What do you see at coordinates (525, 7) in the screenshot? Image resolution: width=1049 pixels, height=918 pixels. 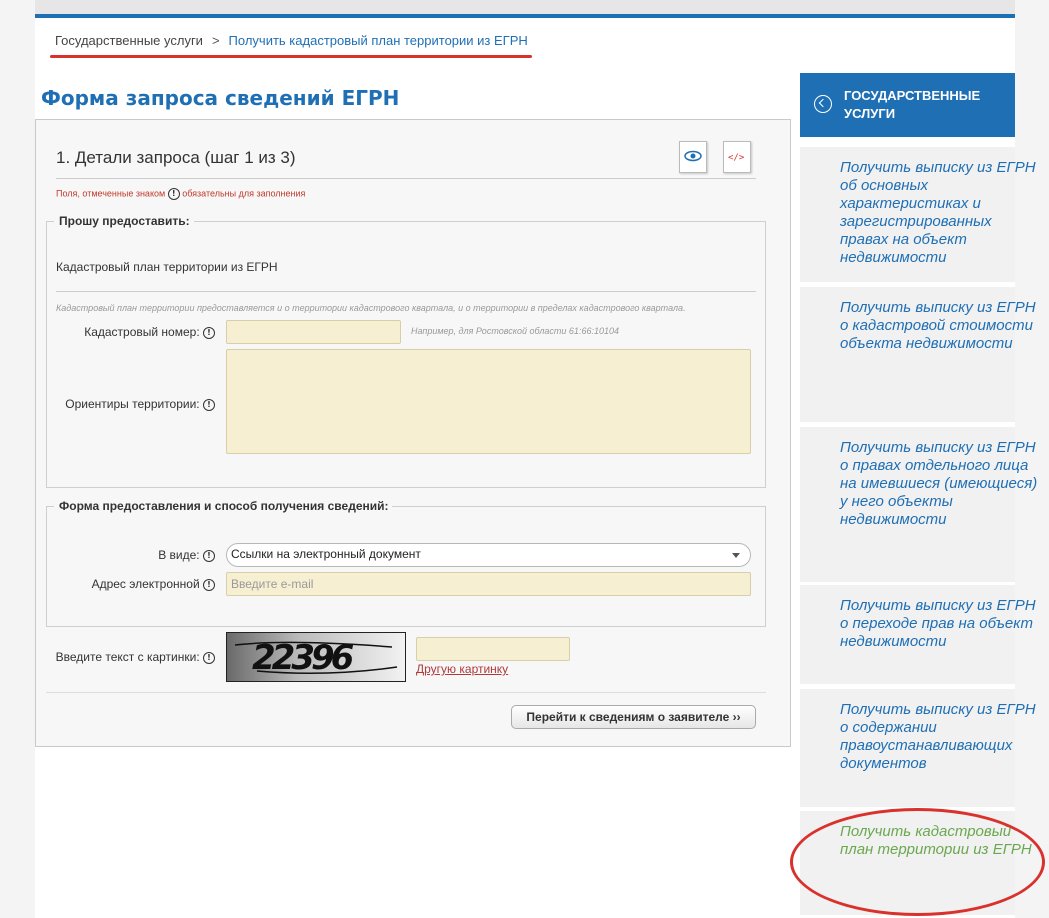 I see `top-bar` at bounding box center [525, 7].